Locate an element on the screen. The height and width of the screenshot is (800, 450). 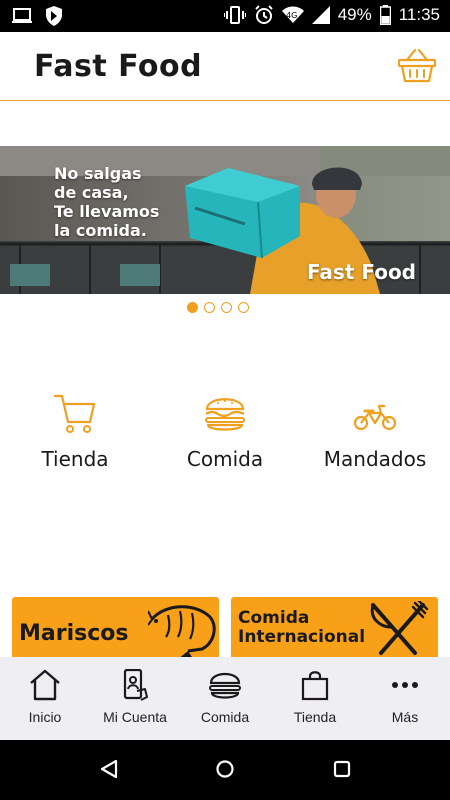
category-comida: Comida is located at coordinates (225, 432).